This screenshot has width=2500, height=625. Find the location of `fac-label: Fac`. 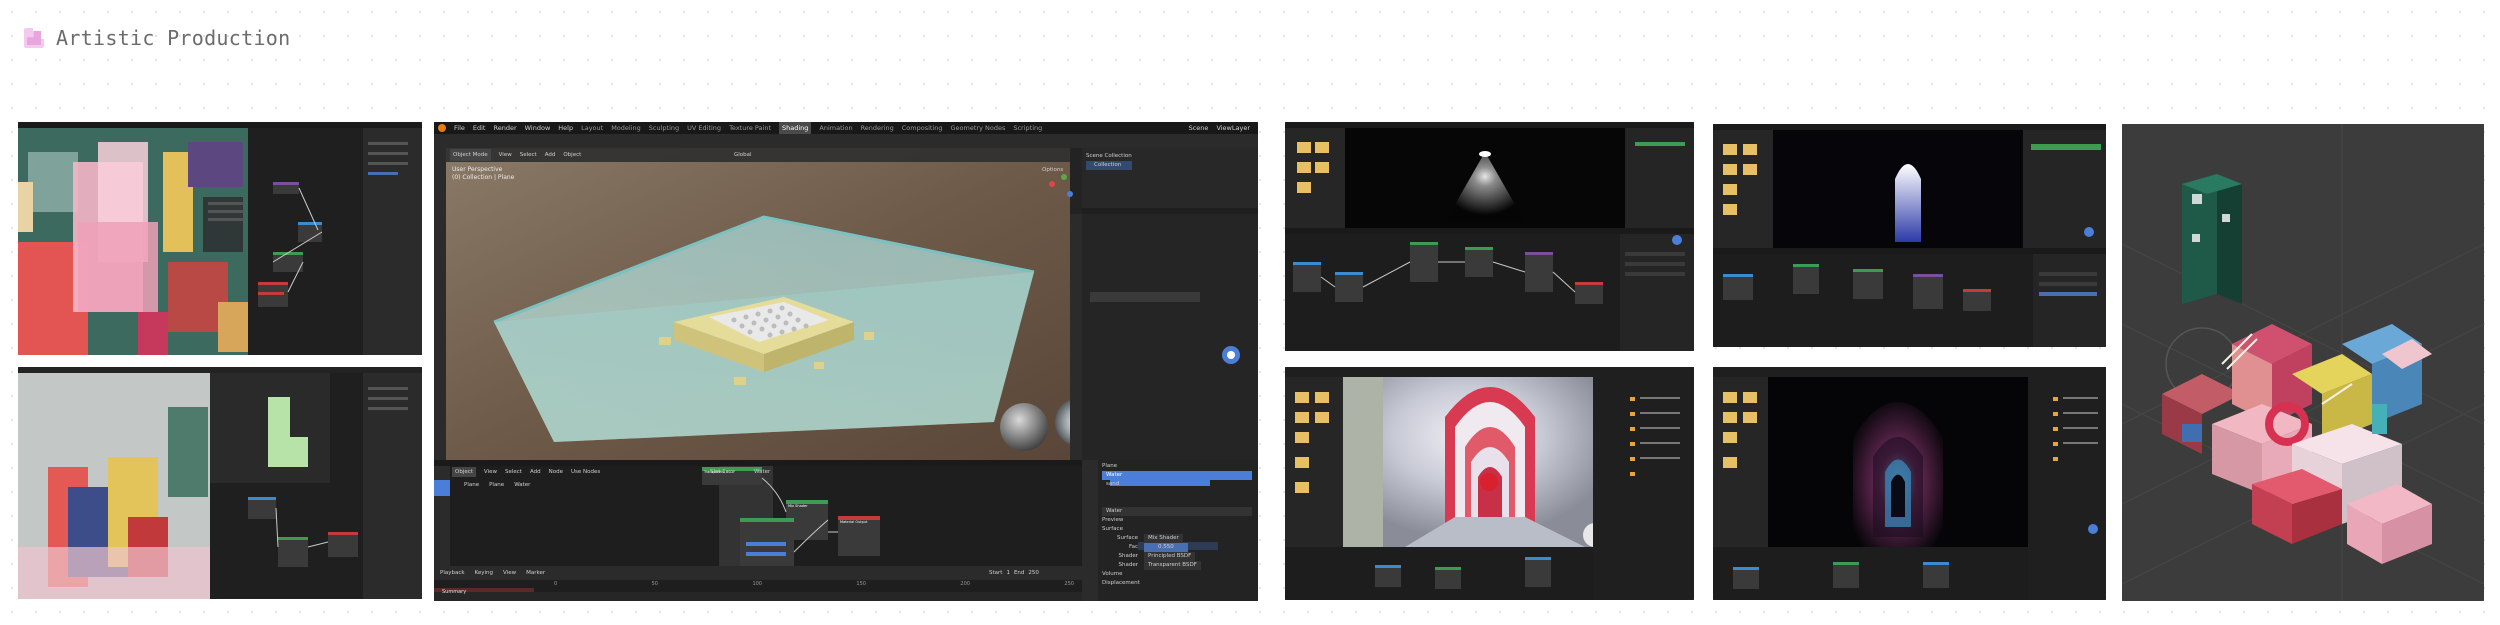

fac-label: Fac is located at coordinates (1133, 547).